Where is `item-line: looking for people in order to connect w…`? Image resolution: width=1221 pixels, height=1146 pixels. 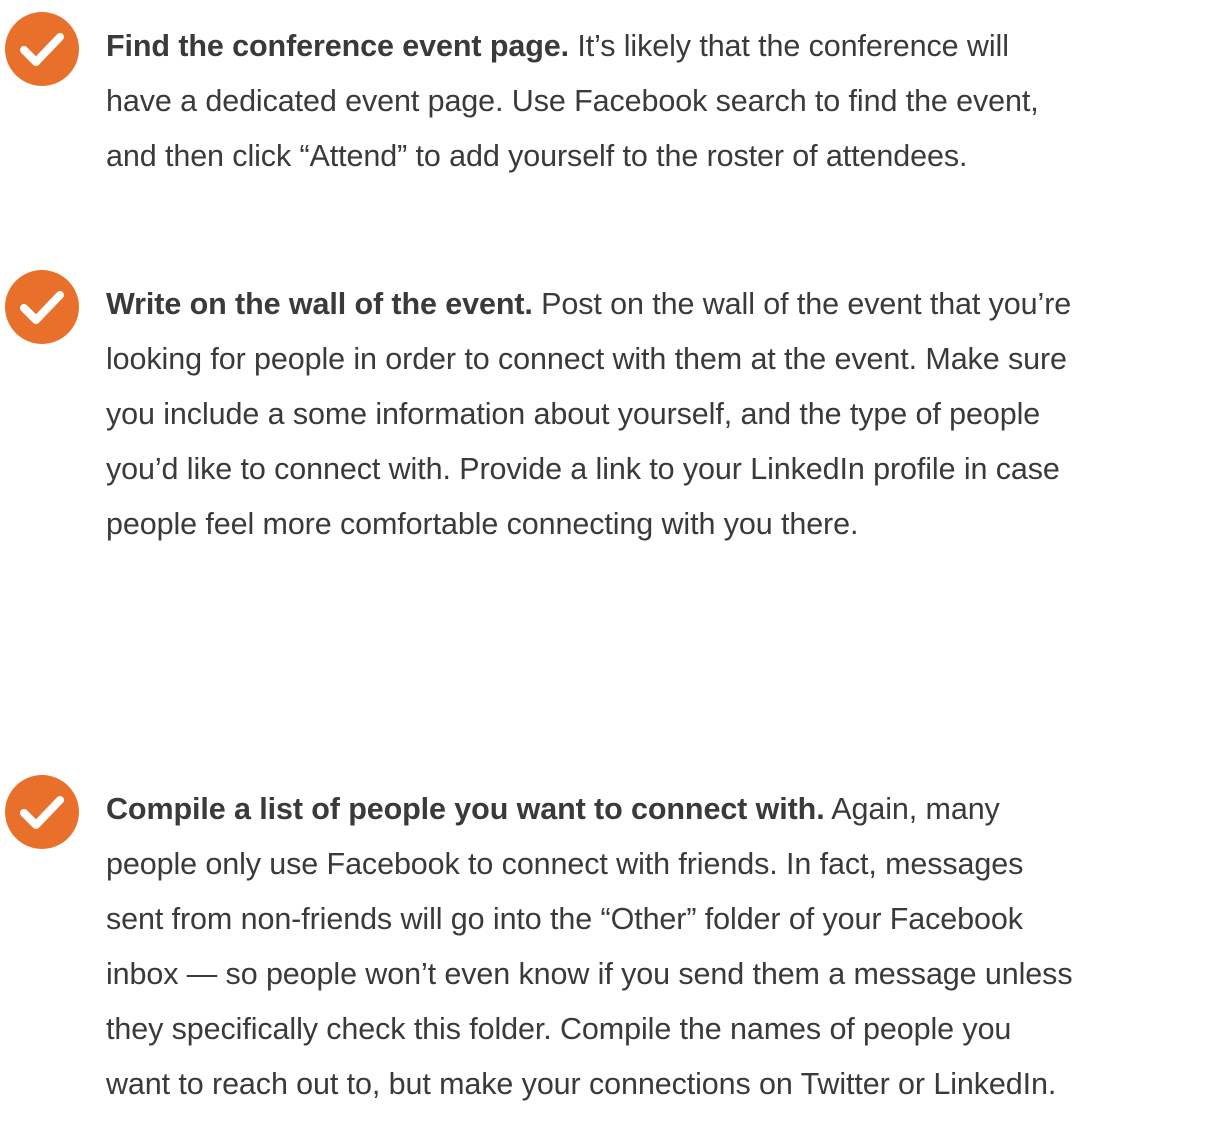
item-line: looking for people in order to connect w… is located at coordinates (586, 359).